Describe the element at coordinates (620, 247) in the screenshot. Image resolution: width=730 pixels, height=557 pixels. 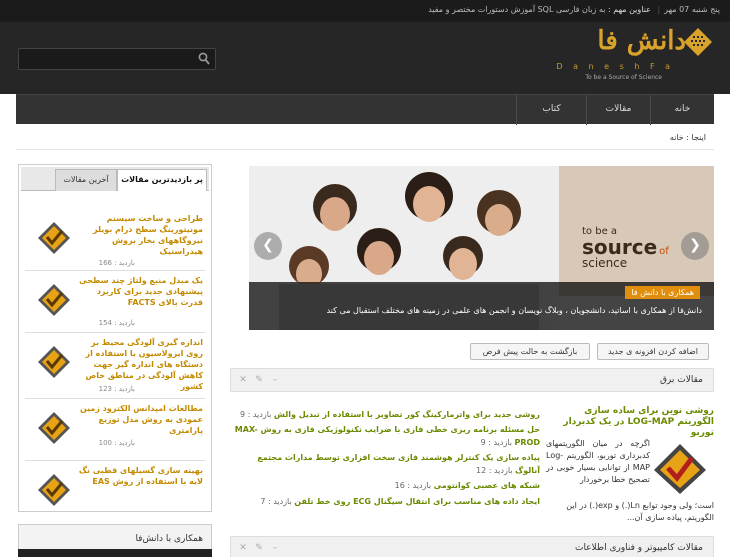
I see `brand-line-2: source` at that location.